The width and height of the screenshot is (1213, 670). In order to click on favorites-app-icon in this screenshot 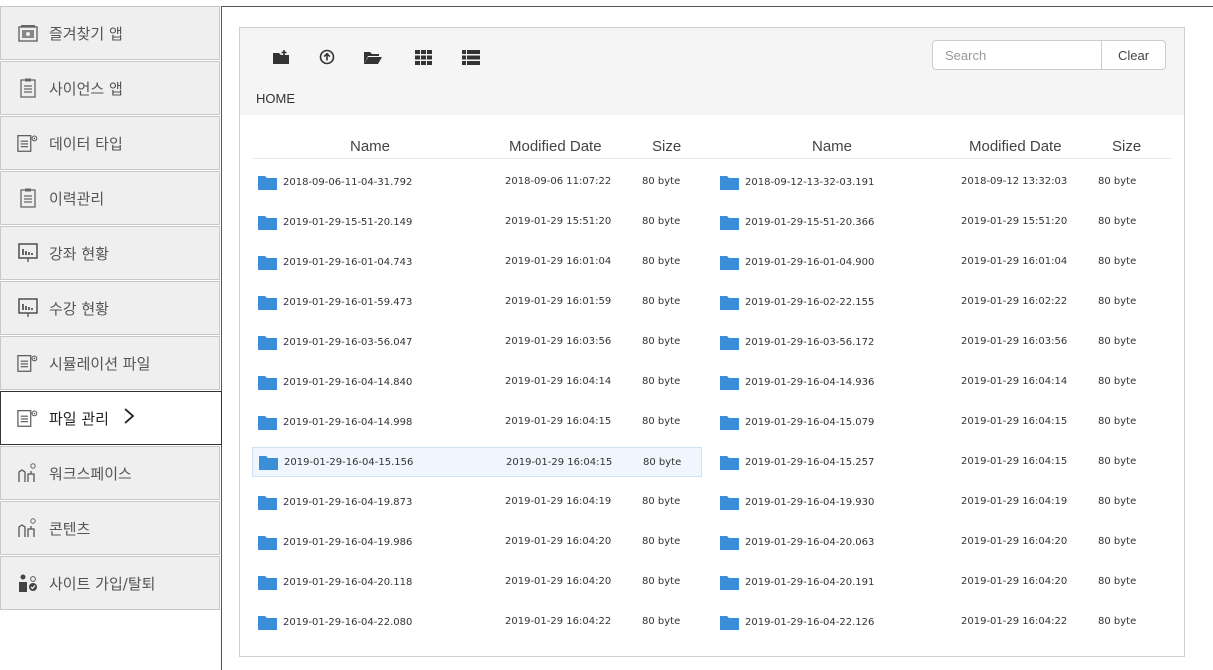, I will do `click(28, 33)`.